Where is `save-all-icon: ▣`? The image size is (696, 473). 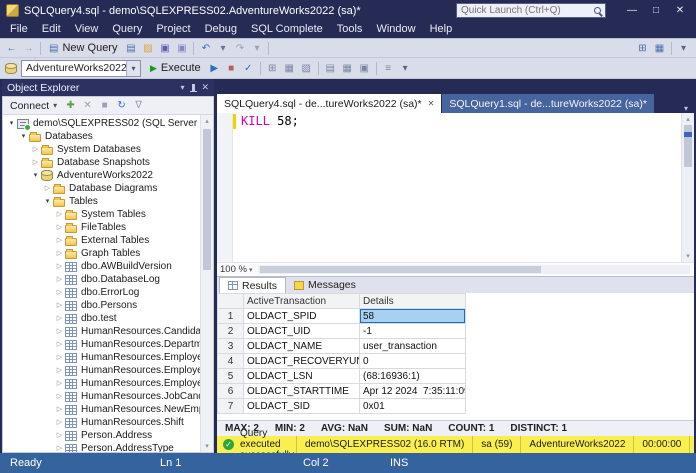
save-all-icon: ▣ is located at coordinates (181, 48).